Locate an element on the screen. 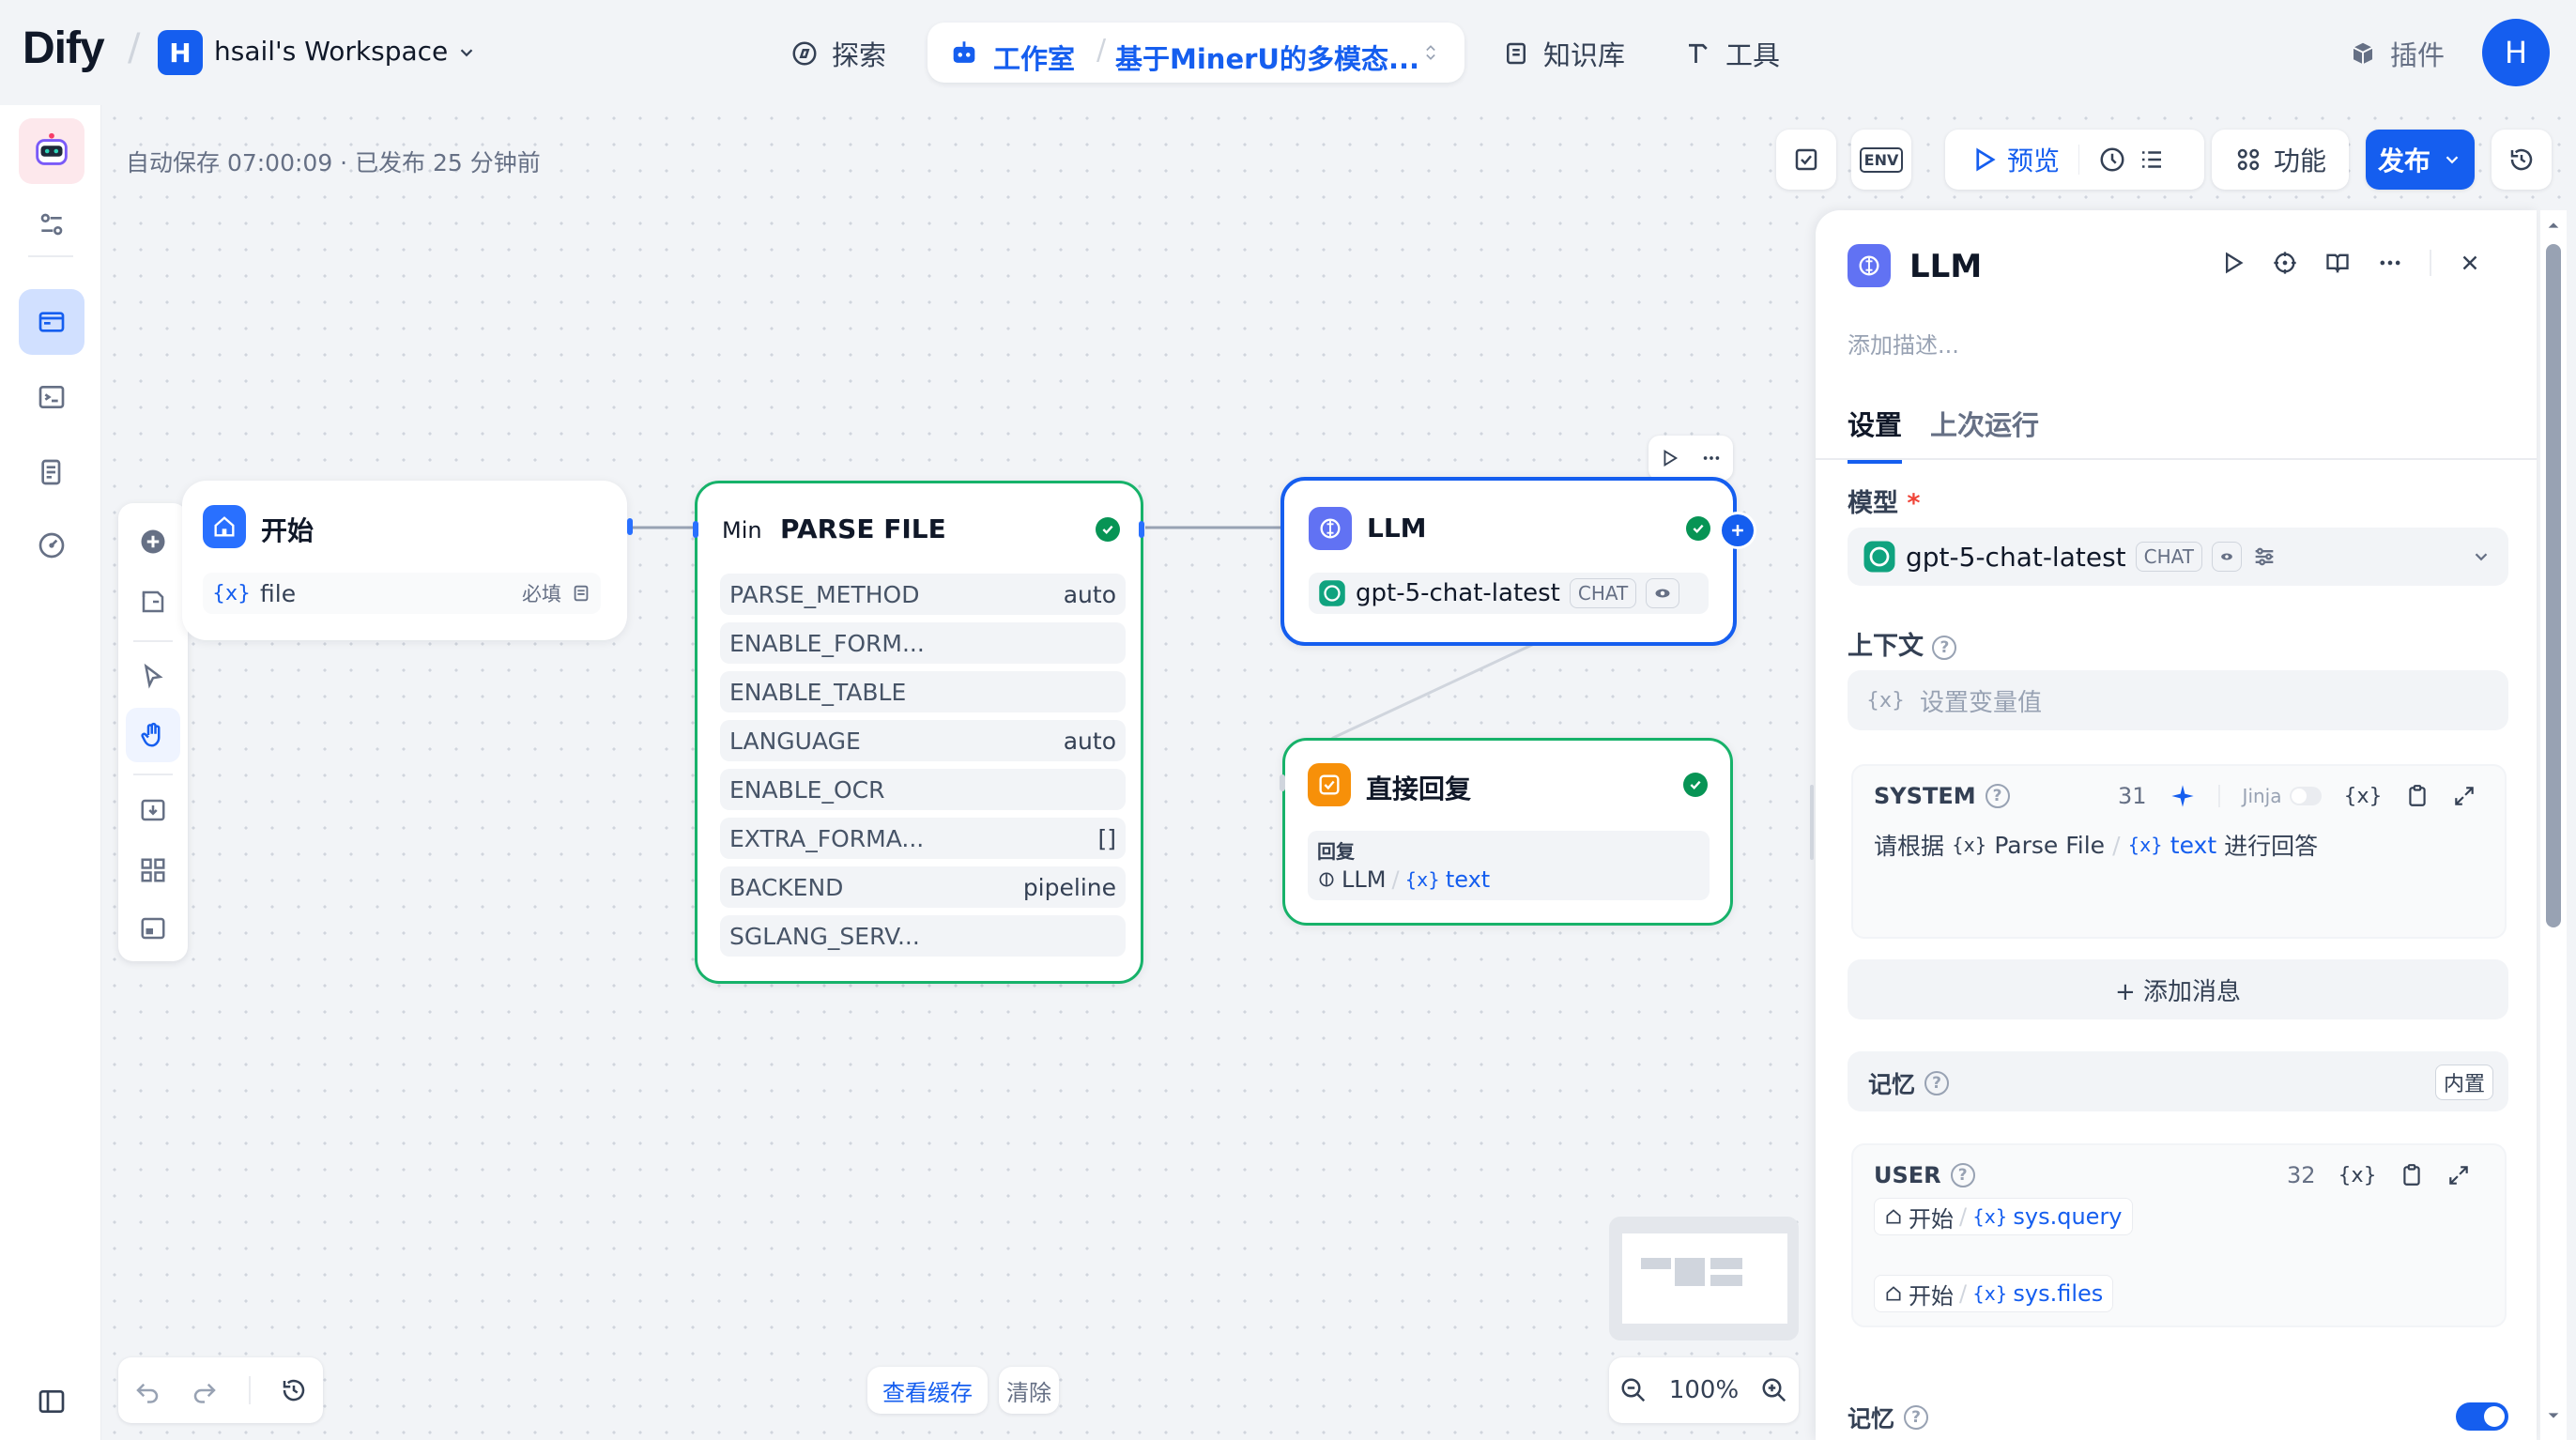  divider is located at coordinates (2219, 796).